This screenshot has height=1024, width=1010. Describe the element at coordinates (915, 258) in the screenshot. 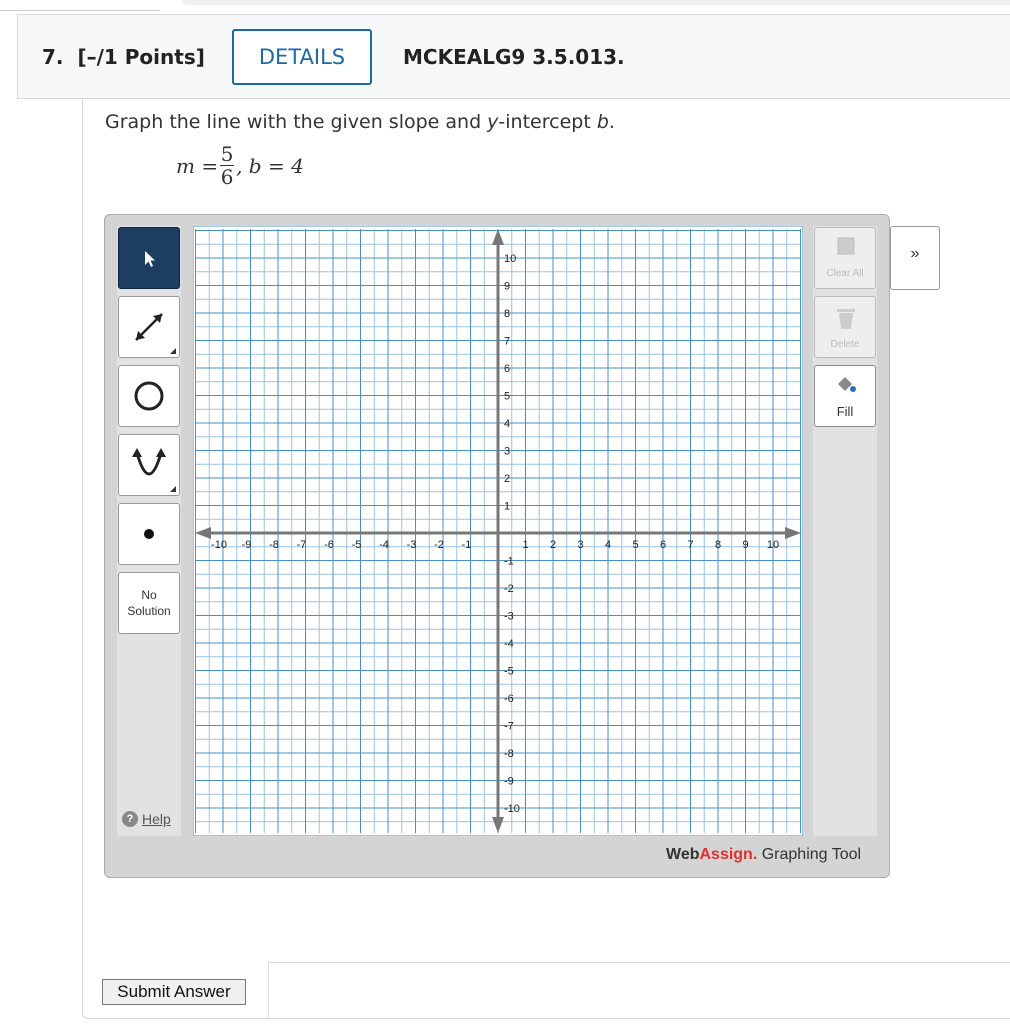

I see `expand-button: »` at that location.